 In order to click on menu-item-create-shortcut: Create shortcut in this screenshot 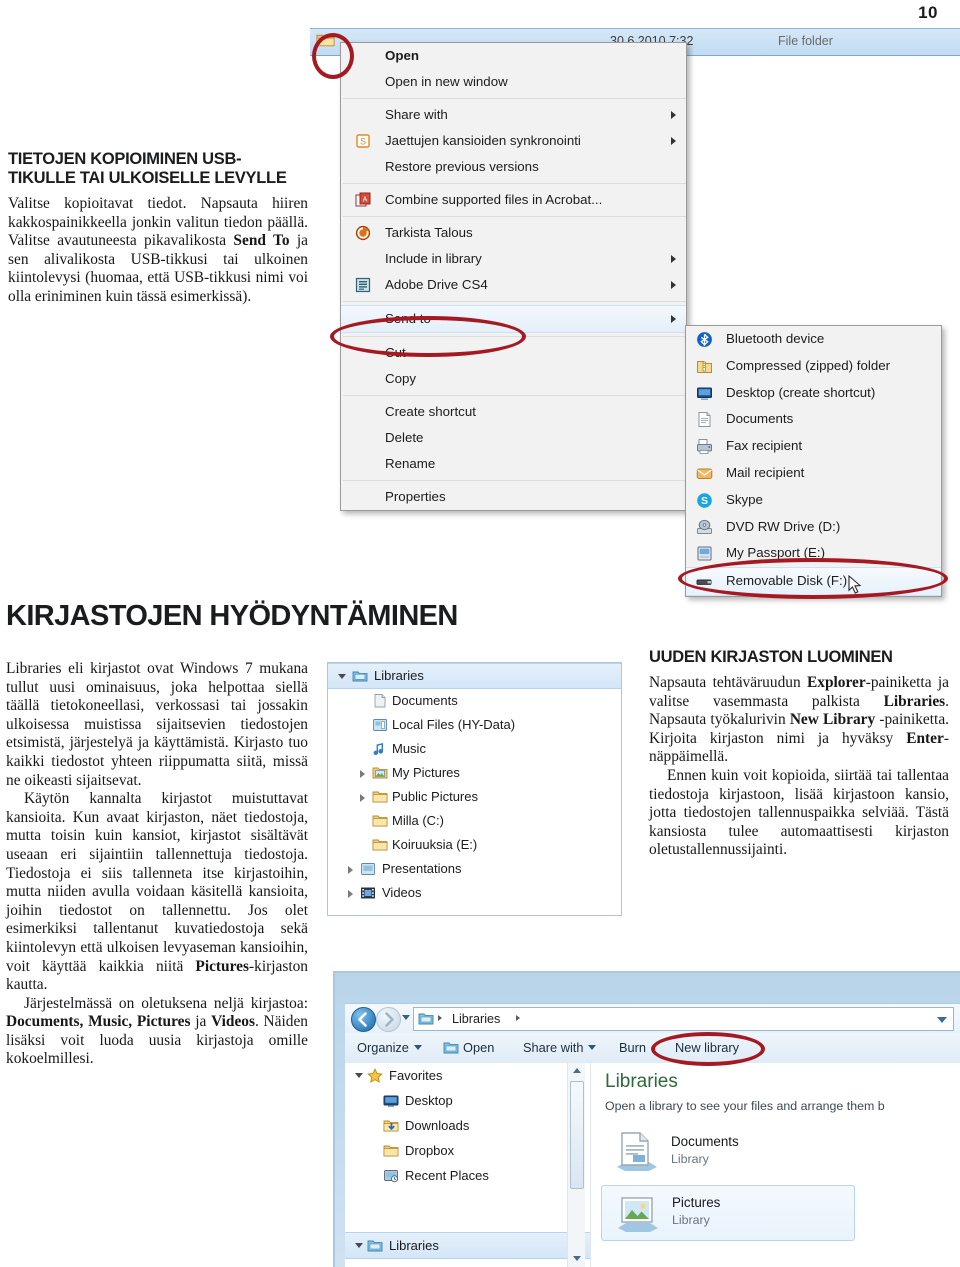, I will do `click(513, 412)`.